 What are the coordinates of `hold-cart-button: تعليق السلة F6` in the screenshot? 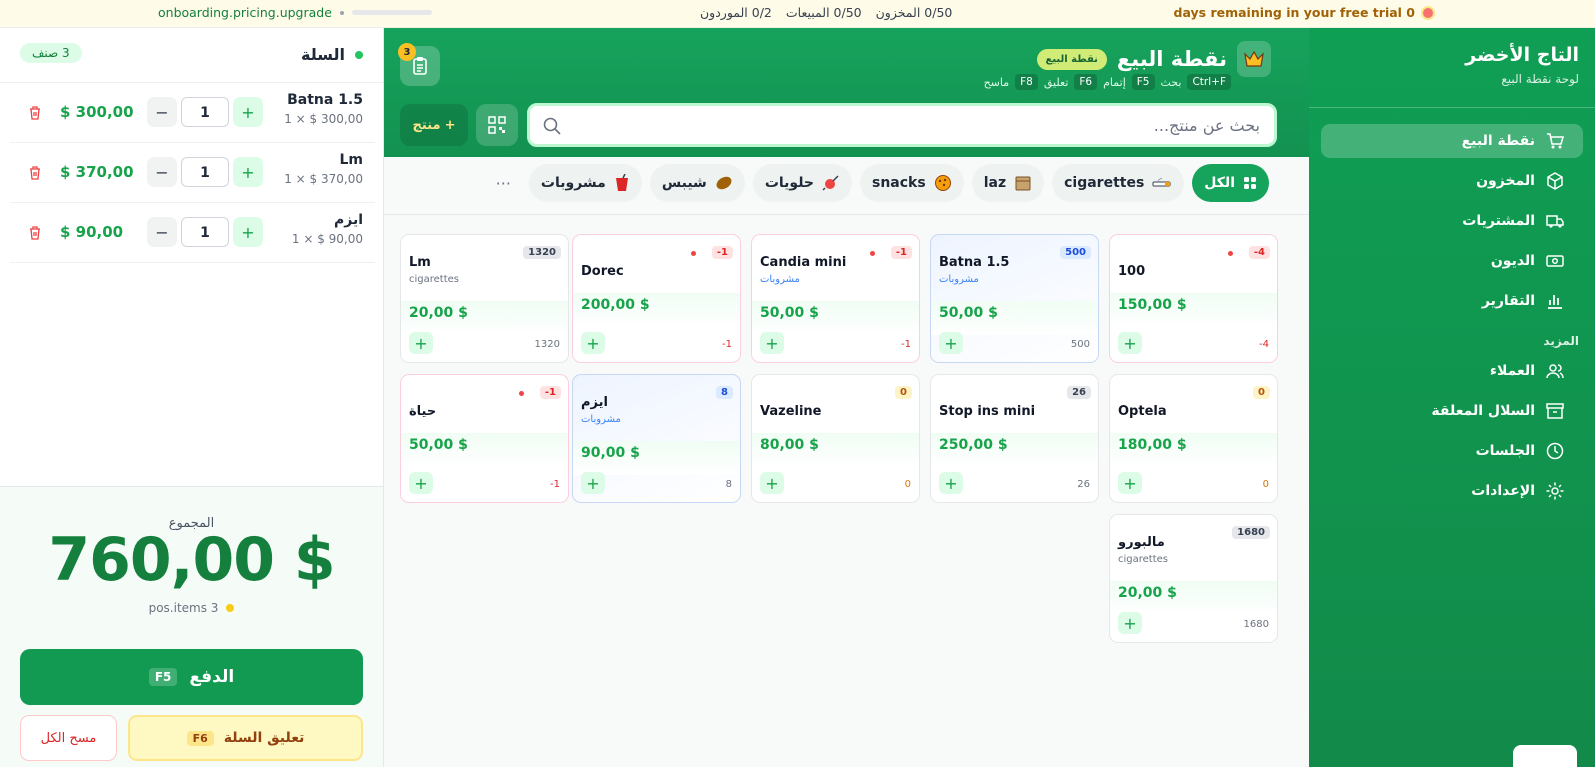 It's located at (245, 738).